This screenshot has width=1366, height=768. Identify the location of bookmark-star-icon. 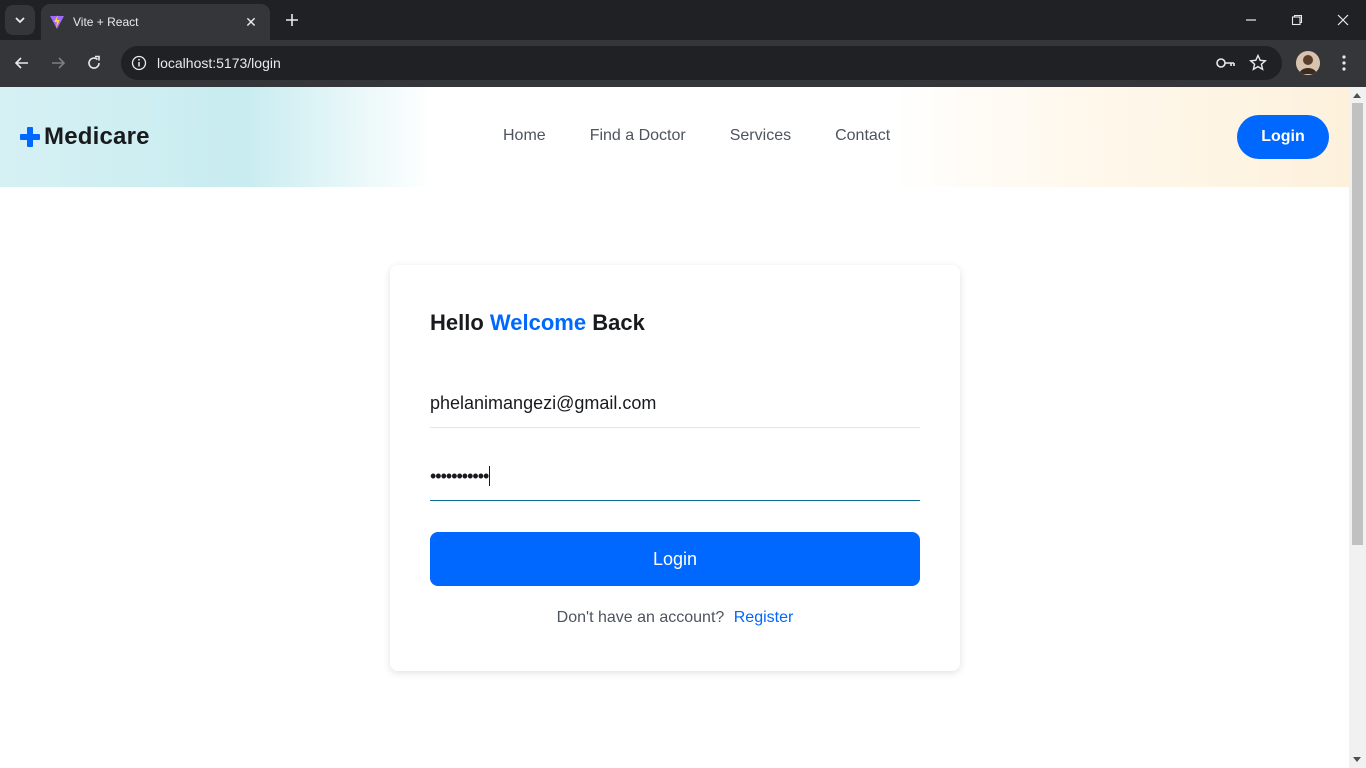
(1258, 63).